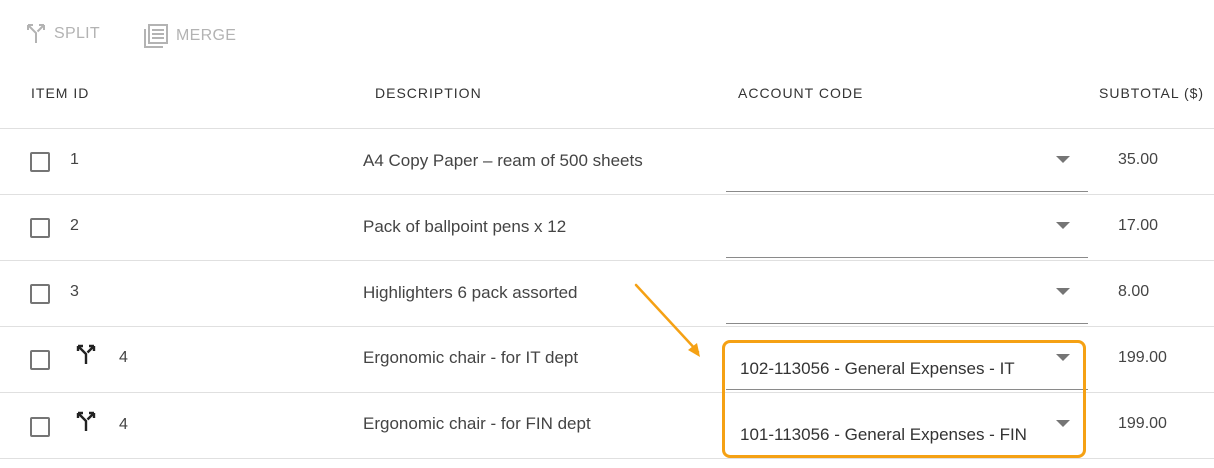 Image resolution: width=1214 pixels, height=468 pixels. I want to click on annotation-arrow, so click(667, 320).